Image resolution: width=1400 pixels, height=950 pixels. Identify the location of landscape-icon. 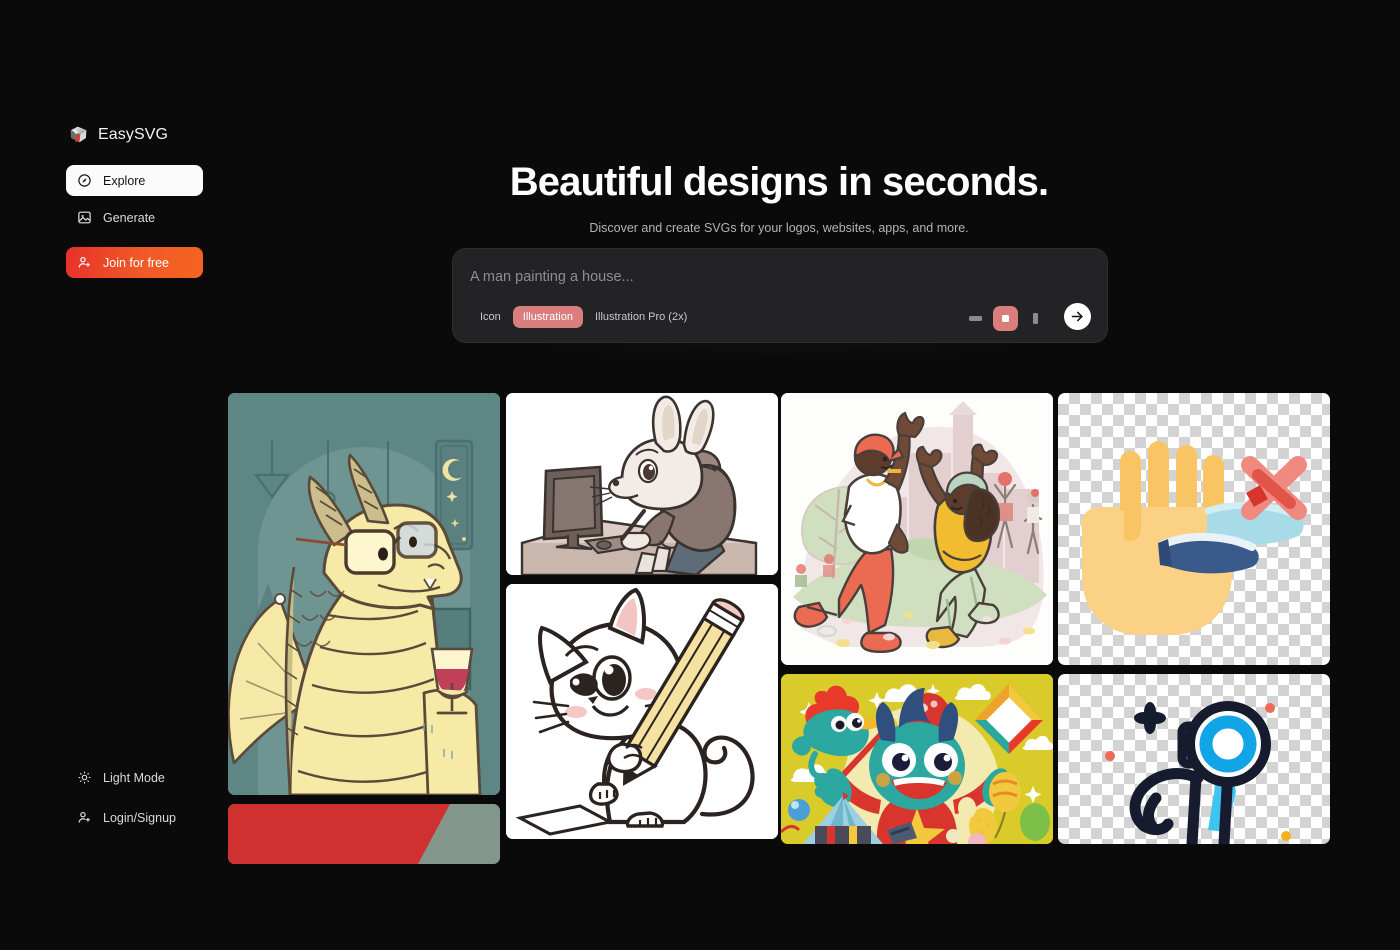
(975, 318).